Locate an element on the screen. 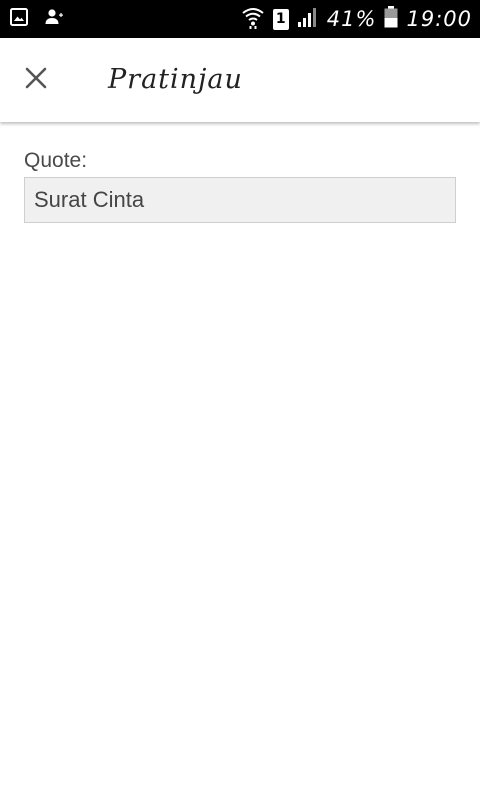 This screenshot has height=800, width=480. battery-percent: 41% is located at coordinates (351, 19).